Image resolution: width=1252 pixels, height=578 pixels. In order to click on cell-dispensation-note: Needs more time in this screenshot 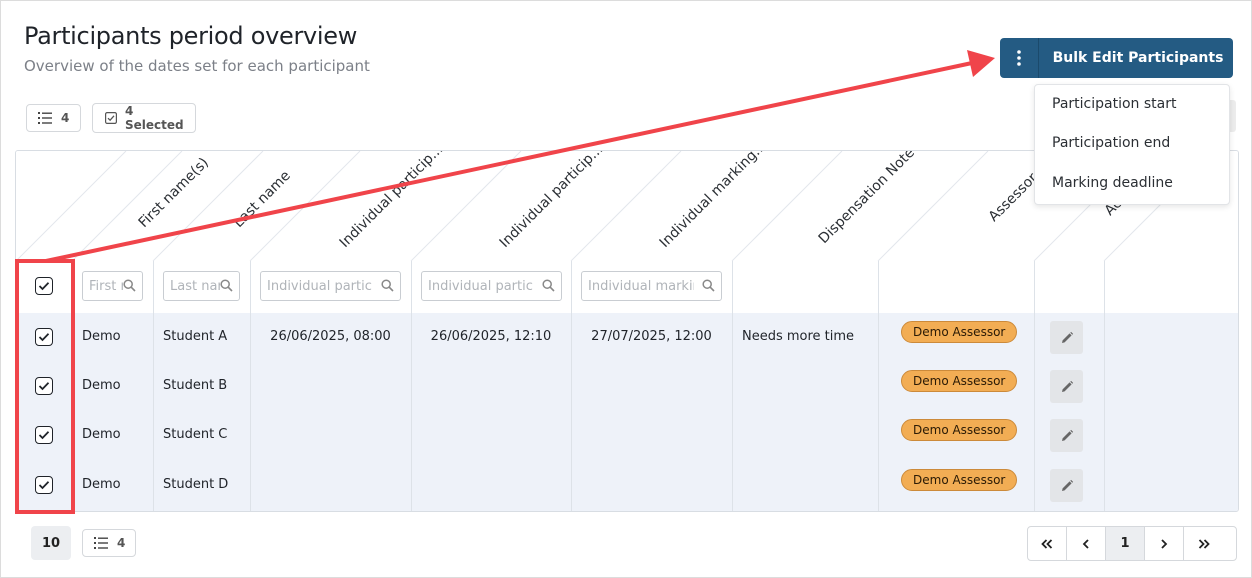, I will do `click(798, 336)`.